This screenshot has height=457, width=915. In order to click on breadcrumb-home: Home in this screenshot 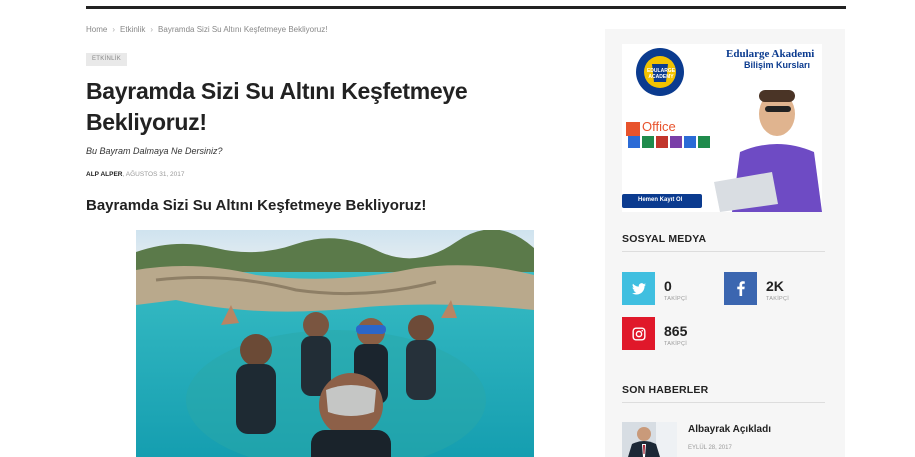, I will do `click(96, 29)`.